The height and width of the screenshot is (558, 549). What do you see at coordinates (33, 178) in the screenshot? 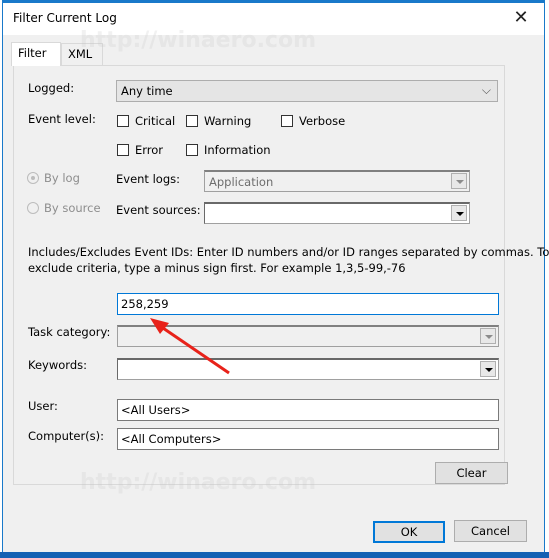
I see `by-log-radio` at bounding box center [33, 178].